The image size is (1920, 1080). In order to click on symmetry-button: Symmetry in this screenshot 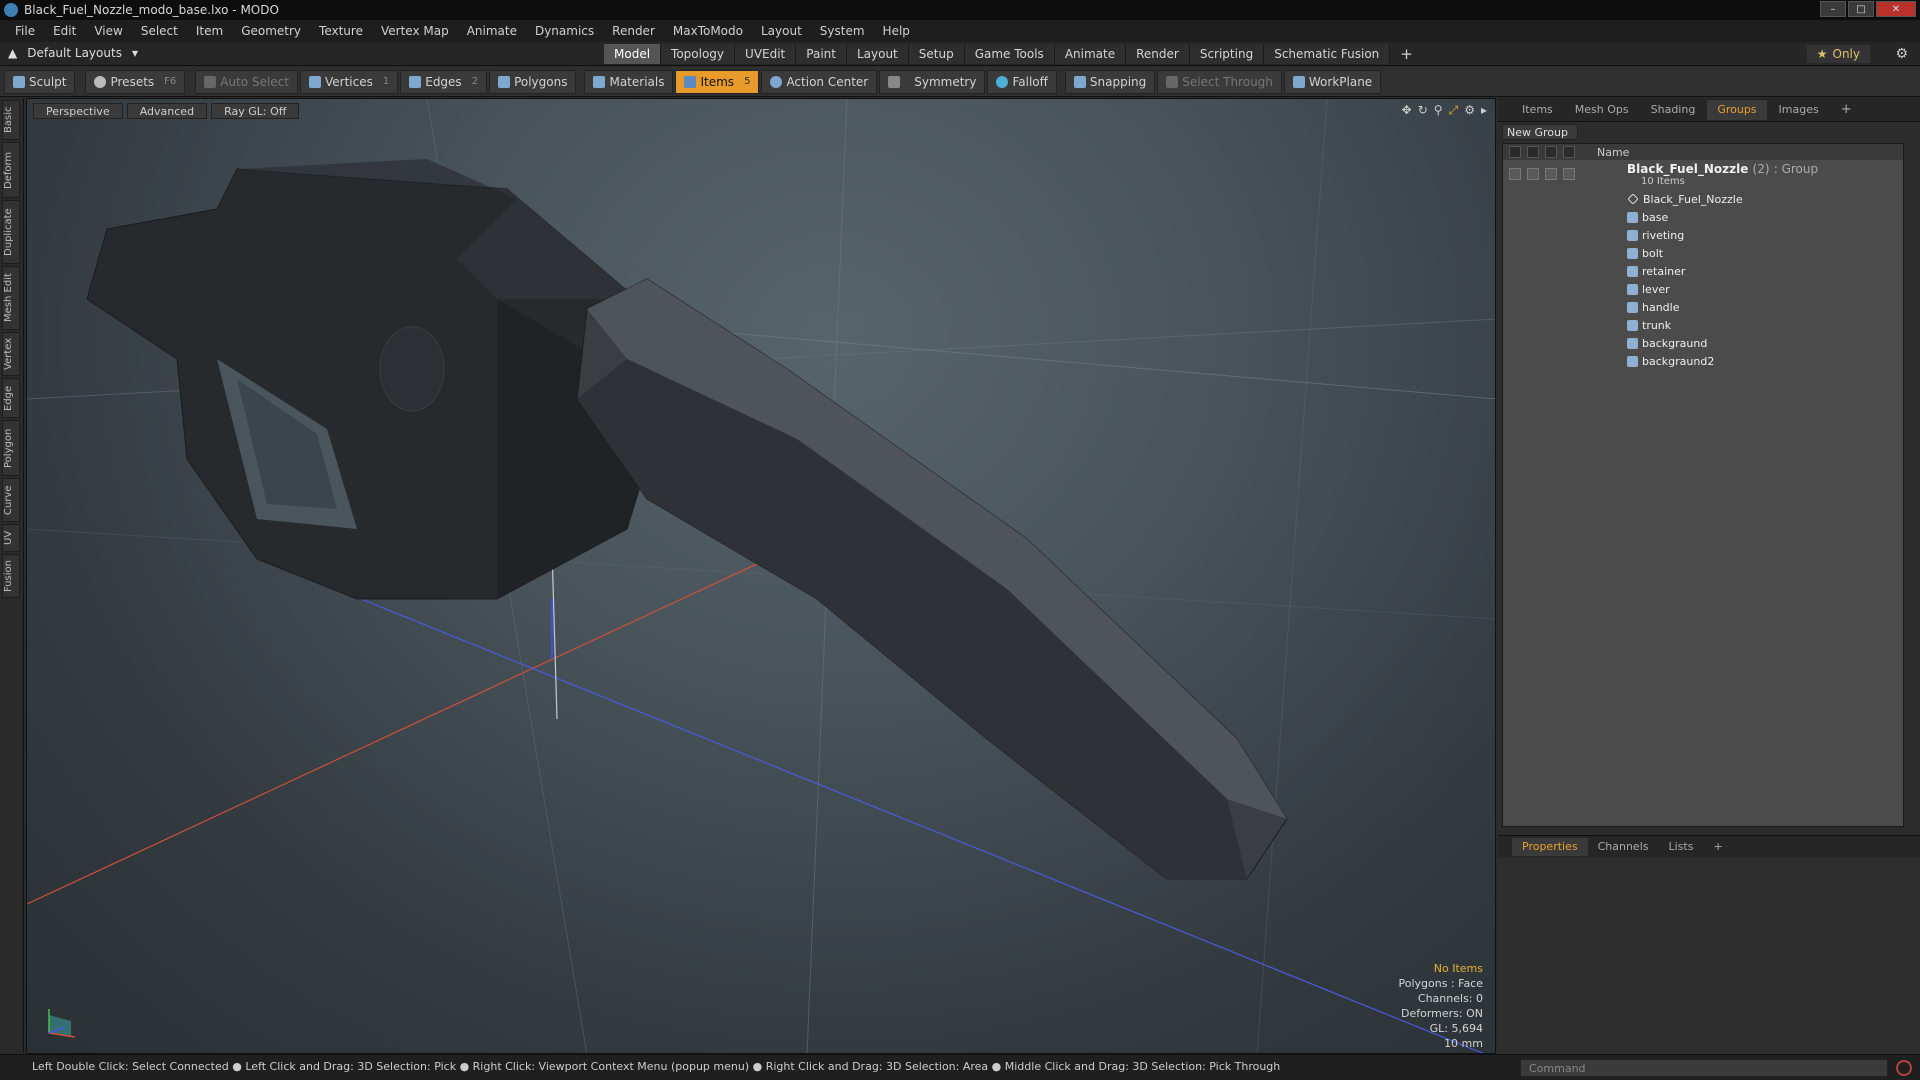, I will do `click(932, 81)`.